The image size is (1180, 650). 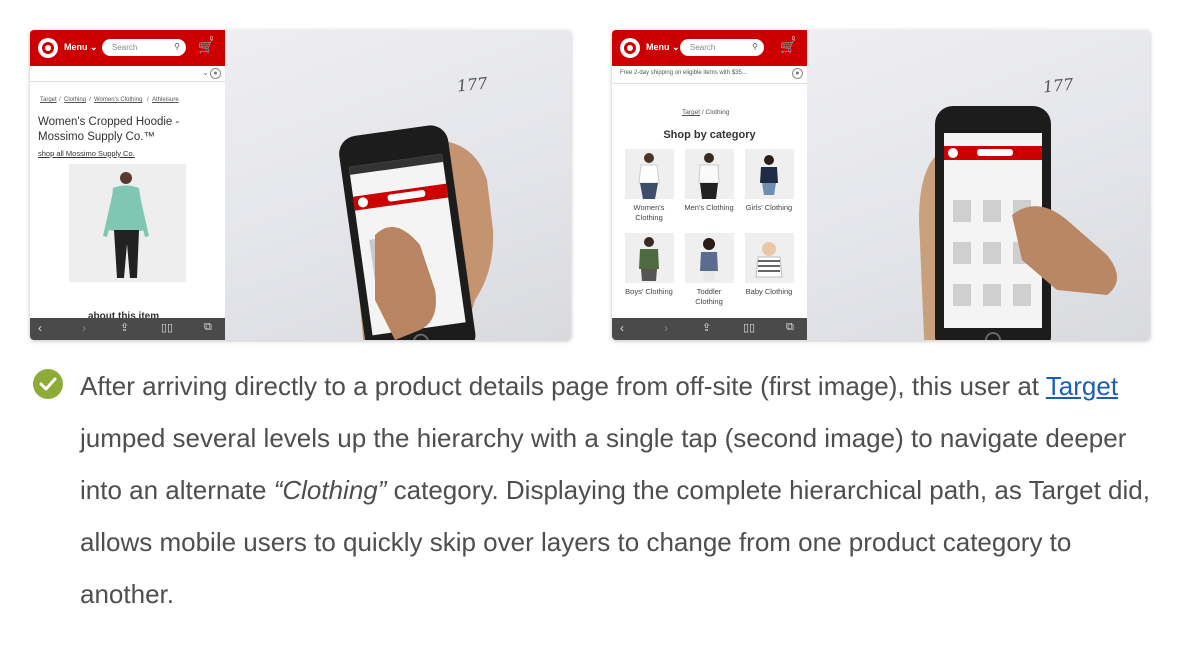 I want to click on breadcrumb: Target / Clothing, so click(x=706, y=112).